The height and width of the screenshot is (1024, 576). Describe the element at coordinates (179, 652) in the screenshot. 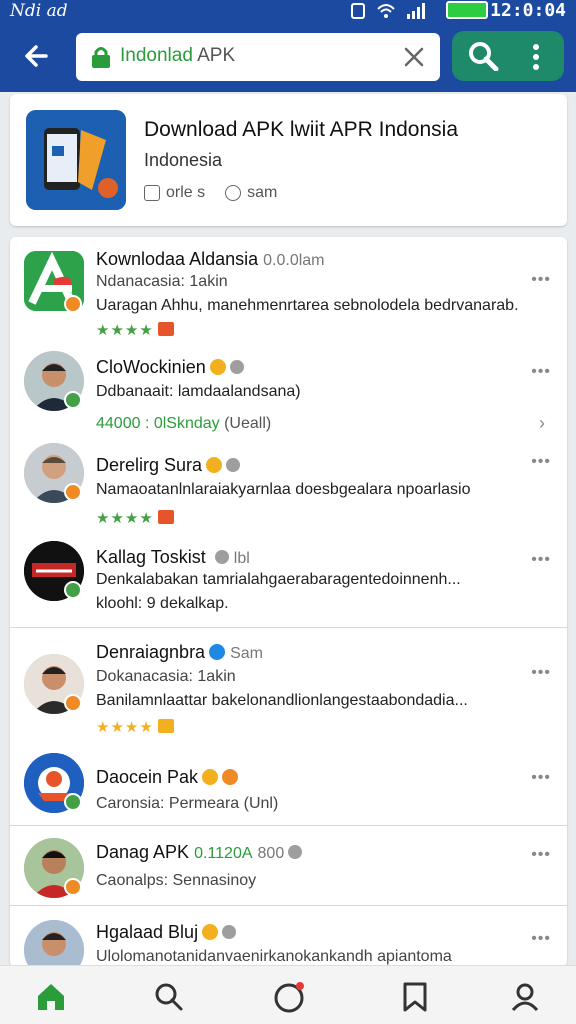

I see `item-name: Denraiagnbra Sam` at that location.